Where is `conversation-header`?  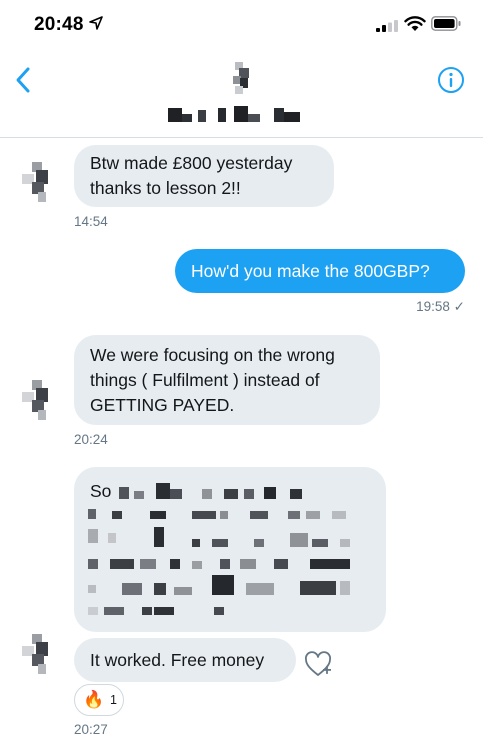 conversation-header is located at coordinates (241, 91).